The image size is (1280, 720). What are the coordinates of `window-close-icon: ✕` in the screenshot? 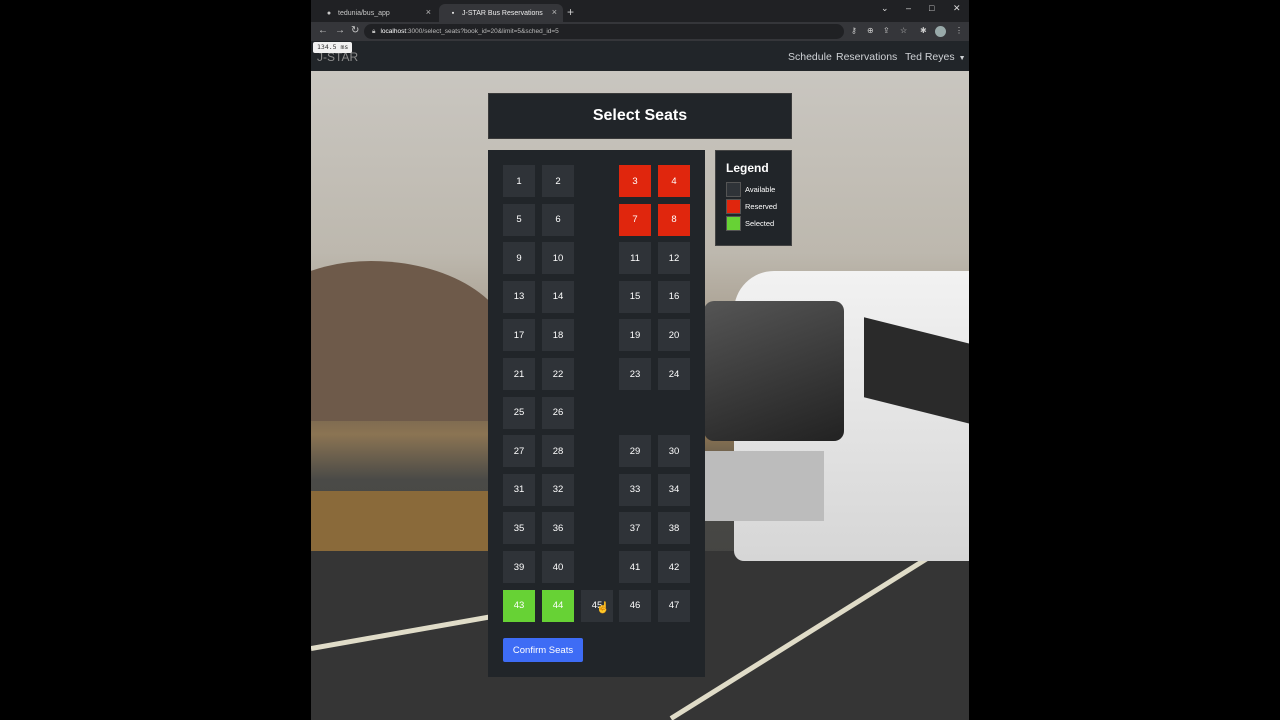 It's located at (957, 8).